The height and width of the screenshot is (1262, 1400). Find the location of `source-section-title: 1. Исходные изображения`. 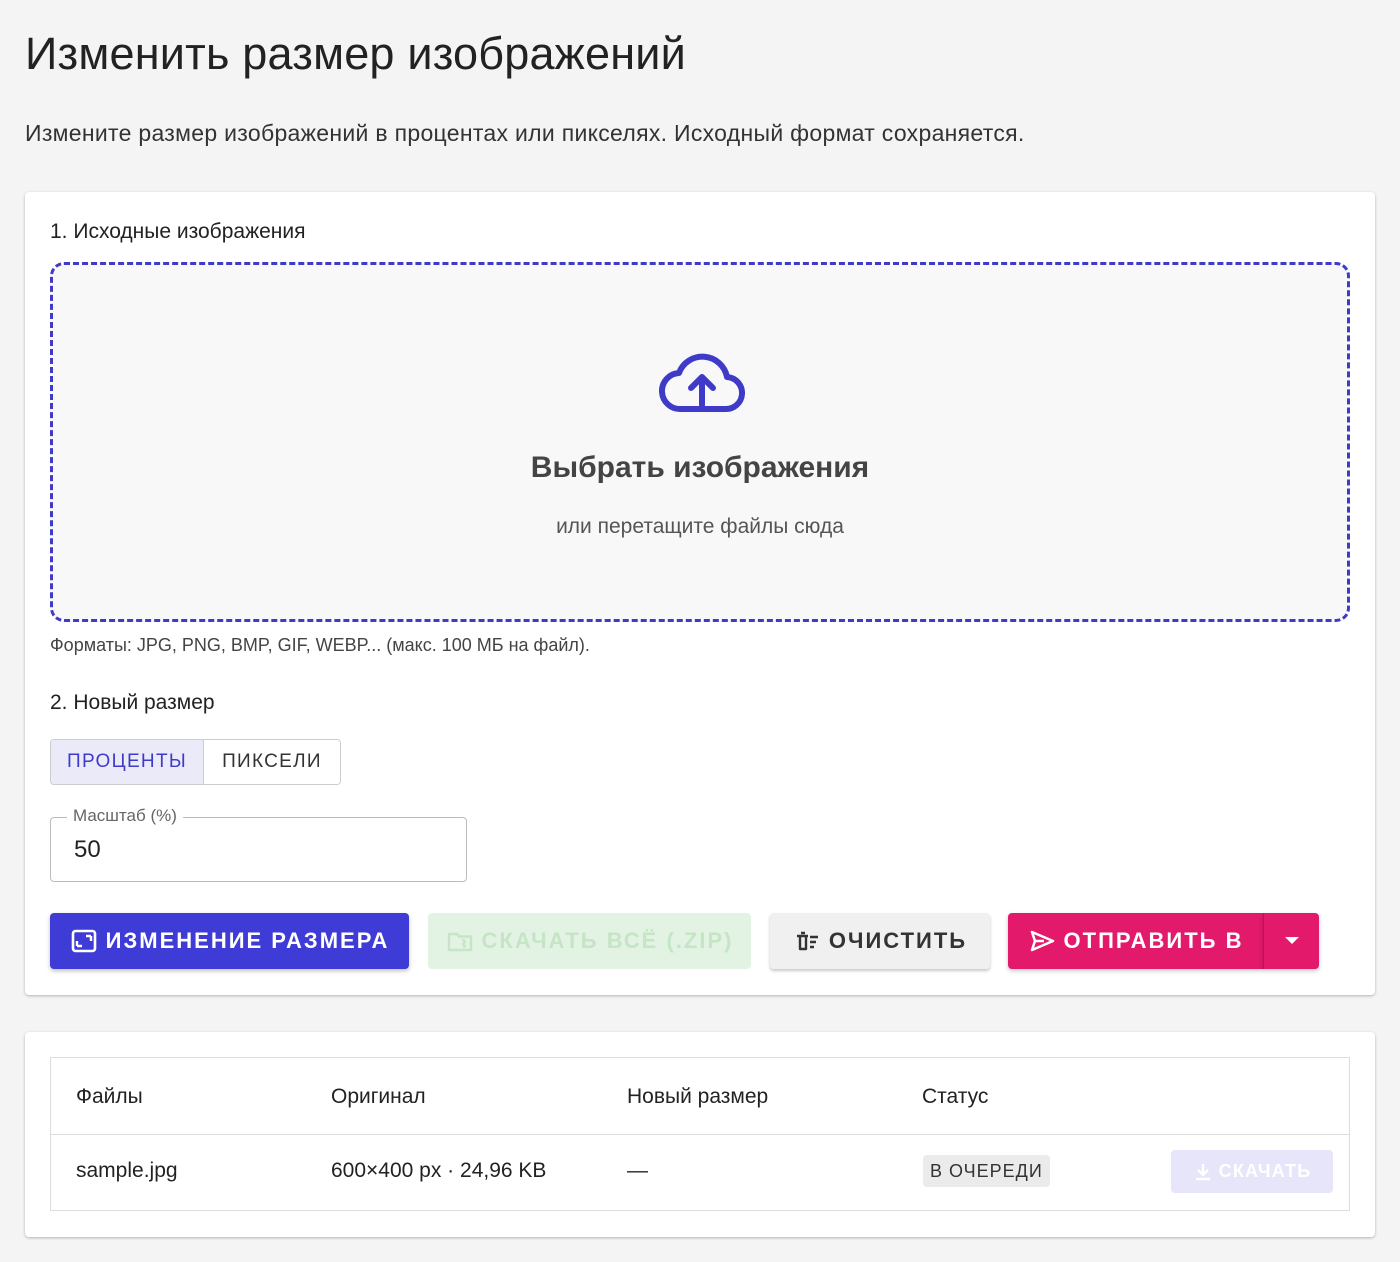

source-section-title: 1. Исходные изображения is located at coordinates (178, 231).